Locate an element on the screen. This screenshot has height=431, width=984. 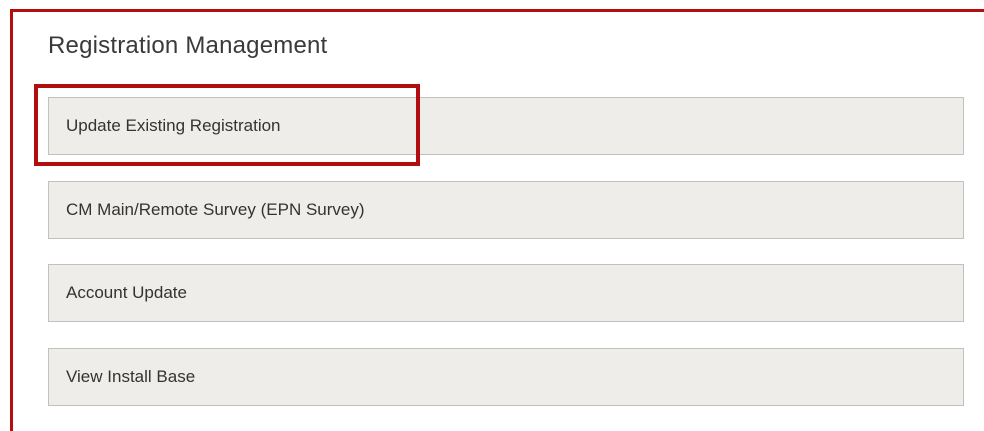
option-label: CM Main/Remote Survey (EPN Survey) is located at coordinates (215, 209).